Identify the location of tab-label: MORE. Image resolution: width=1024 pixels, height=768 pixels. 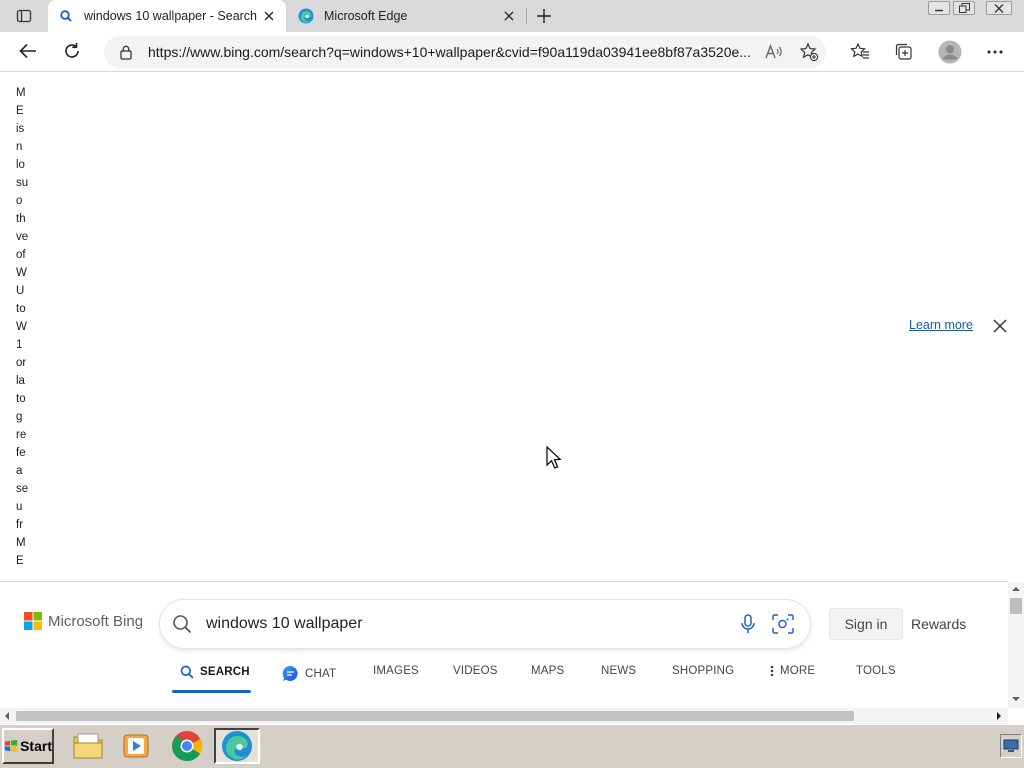
(798, 671).